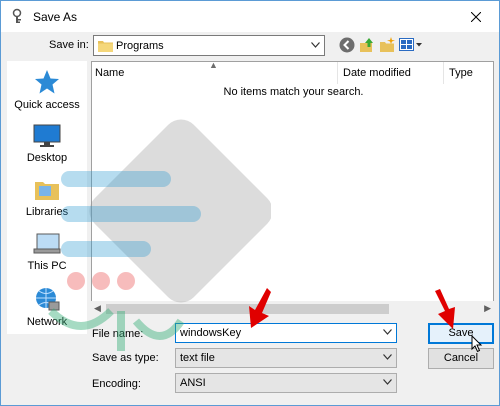 This screenshot has width=500, height=406. What do you see at coordinates (47, 82) in the screenshot?
I see `star-icon` at bounding box center [47, 82].